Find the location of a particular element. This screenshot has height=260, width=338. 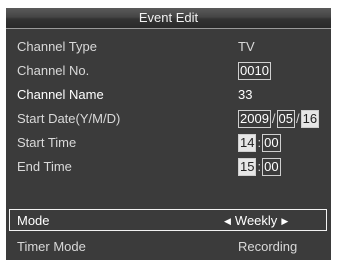

right-arrow-icon: ▶ is located at coordinates (284, 221).